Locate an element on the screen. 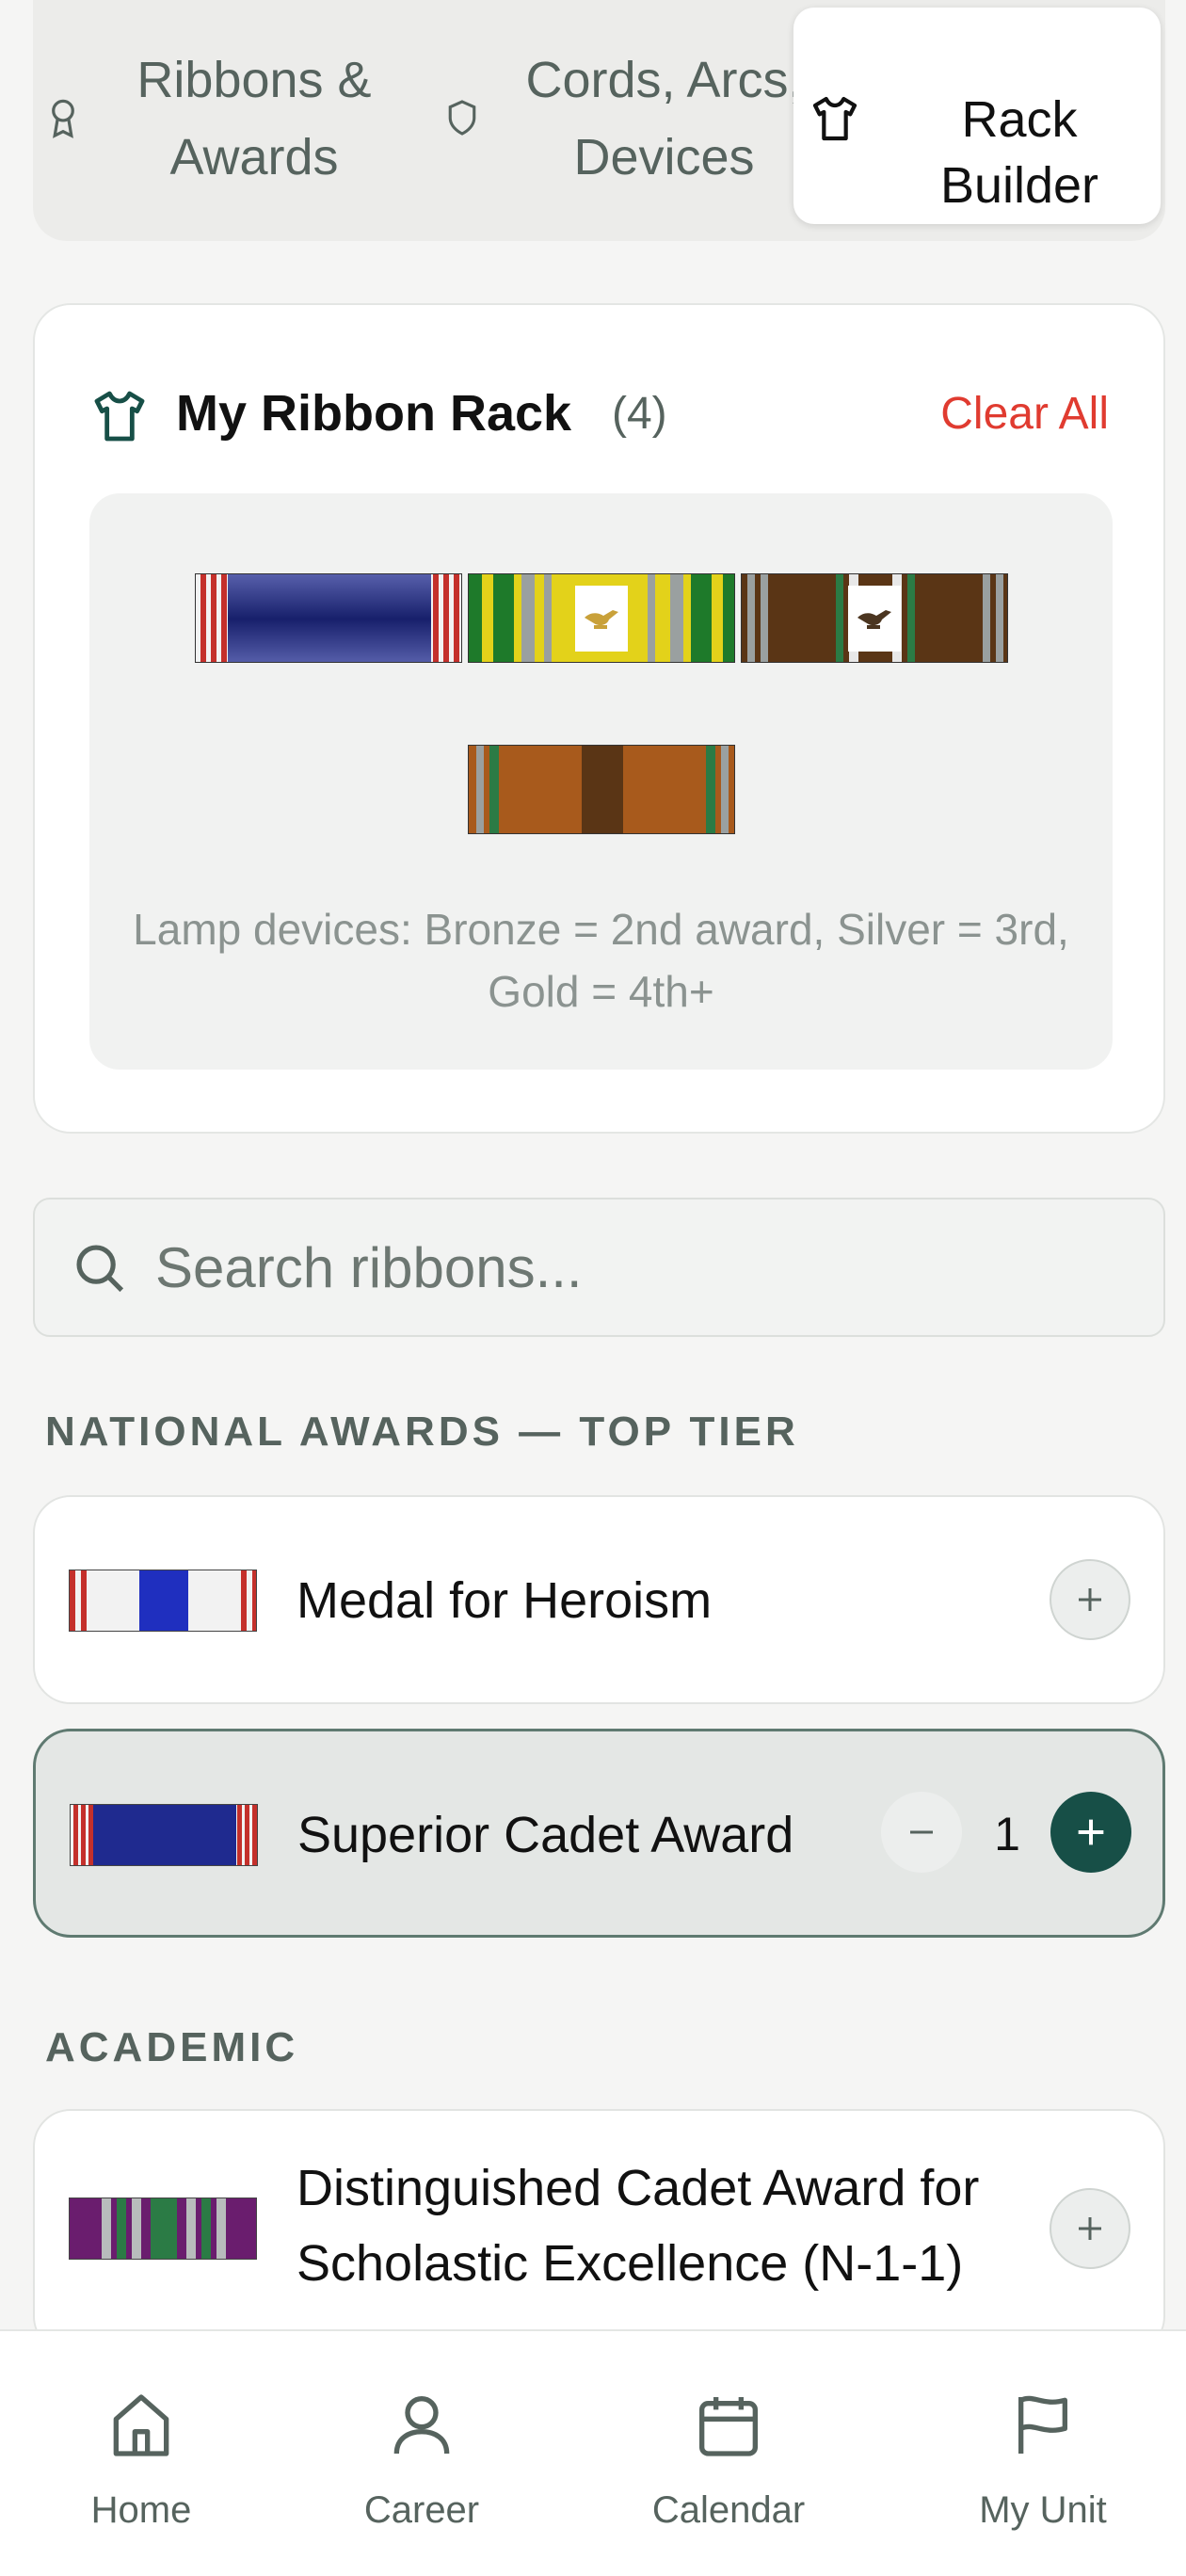  increment-button is located at coordinates (1090, 1832).